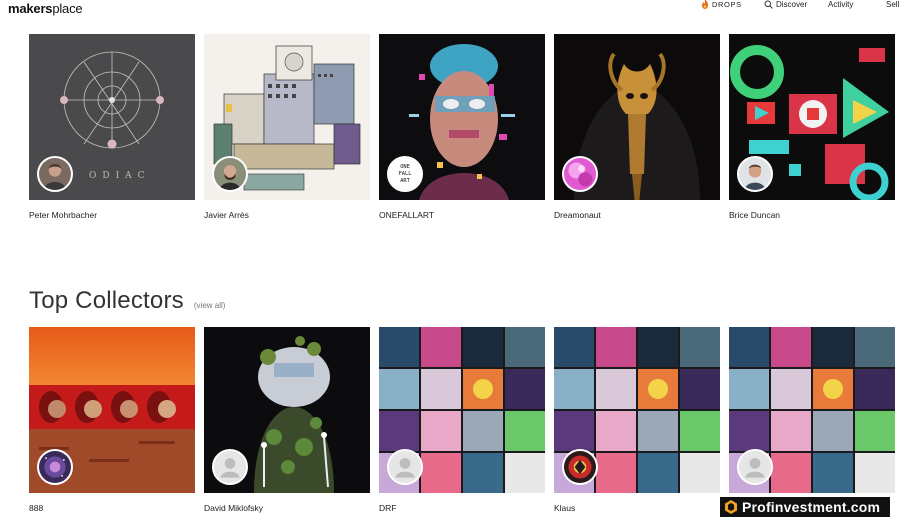 Image resolution: width=900 pixels, height=526 pixels. I want to click on collector-card: Klaus, so click(637, 420).